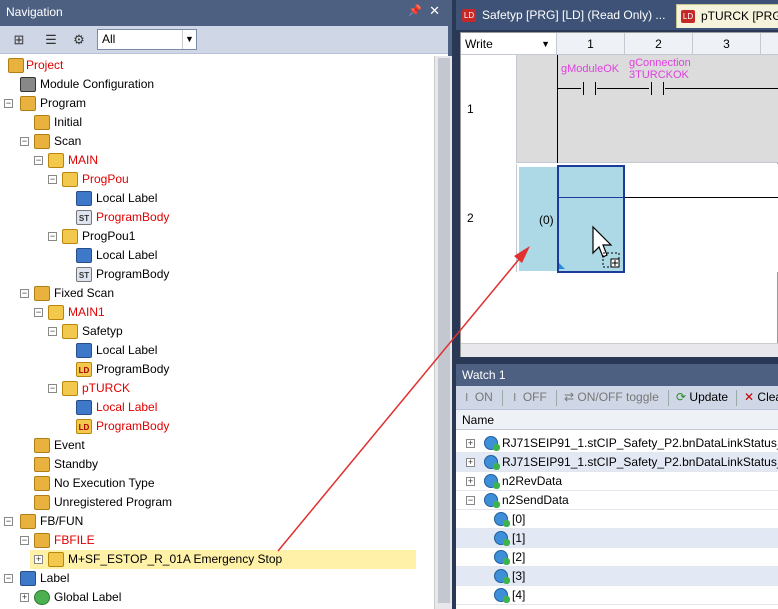  What do you see at coordinates (217, 160) in the screenshot?
I see `tree-item-main: − MAIN` at bounding box center [217, 160].